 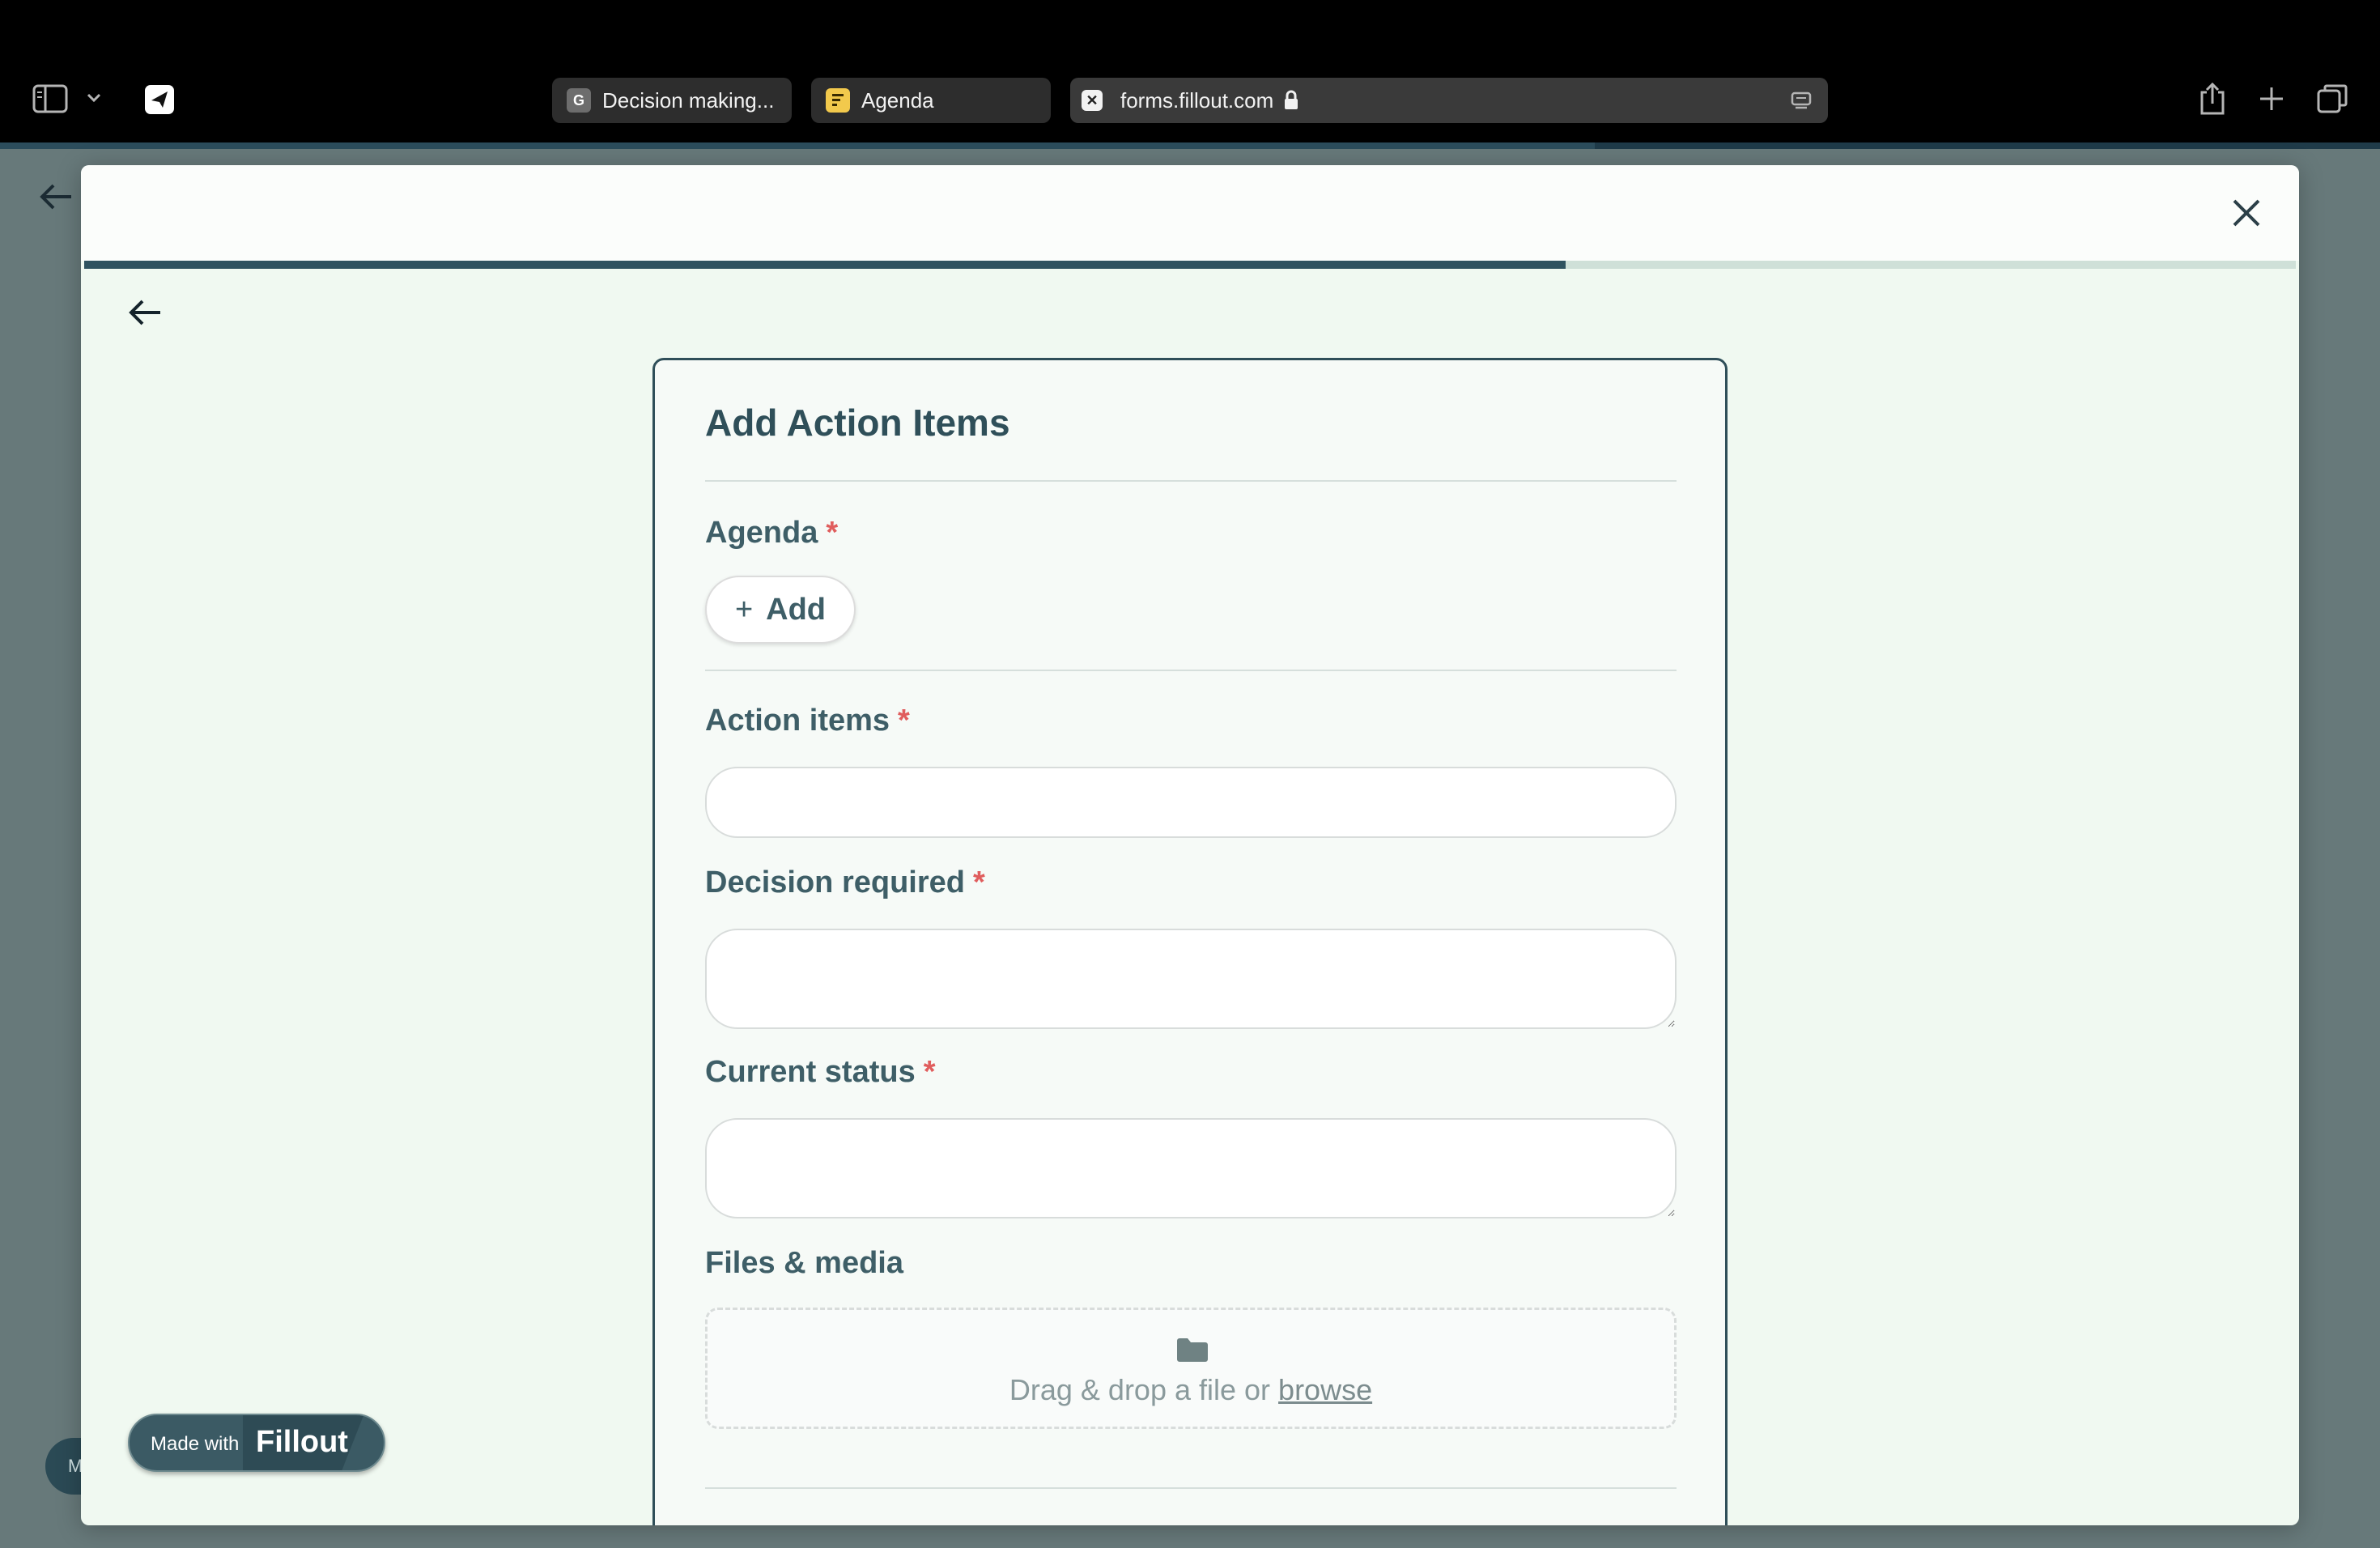 What do you see at coordinates (1801, 101) in the screenshot?
I see `reader-icon` at bounding box center [1801, 101].